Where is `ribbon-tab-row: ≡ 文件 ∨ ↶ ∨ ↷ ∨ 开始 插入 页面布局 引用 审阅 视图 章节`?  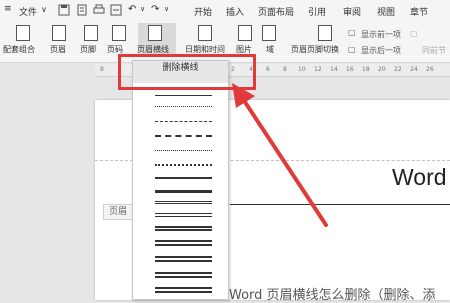
ribbon-tab-row: ≡ 文件 ∨ ↶ ∨ ↷ ∨ 开始 插入 页面布局 引用 审阅 视图 章节 is located at coordinates (225, 11).